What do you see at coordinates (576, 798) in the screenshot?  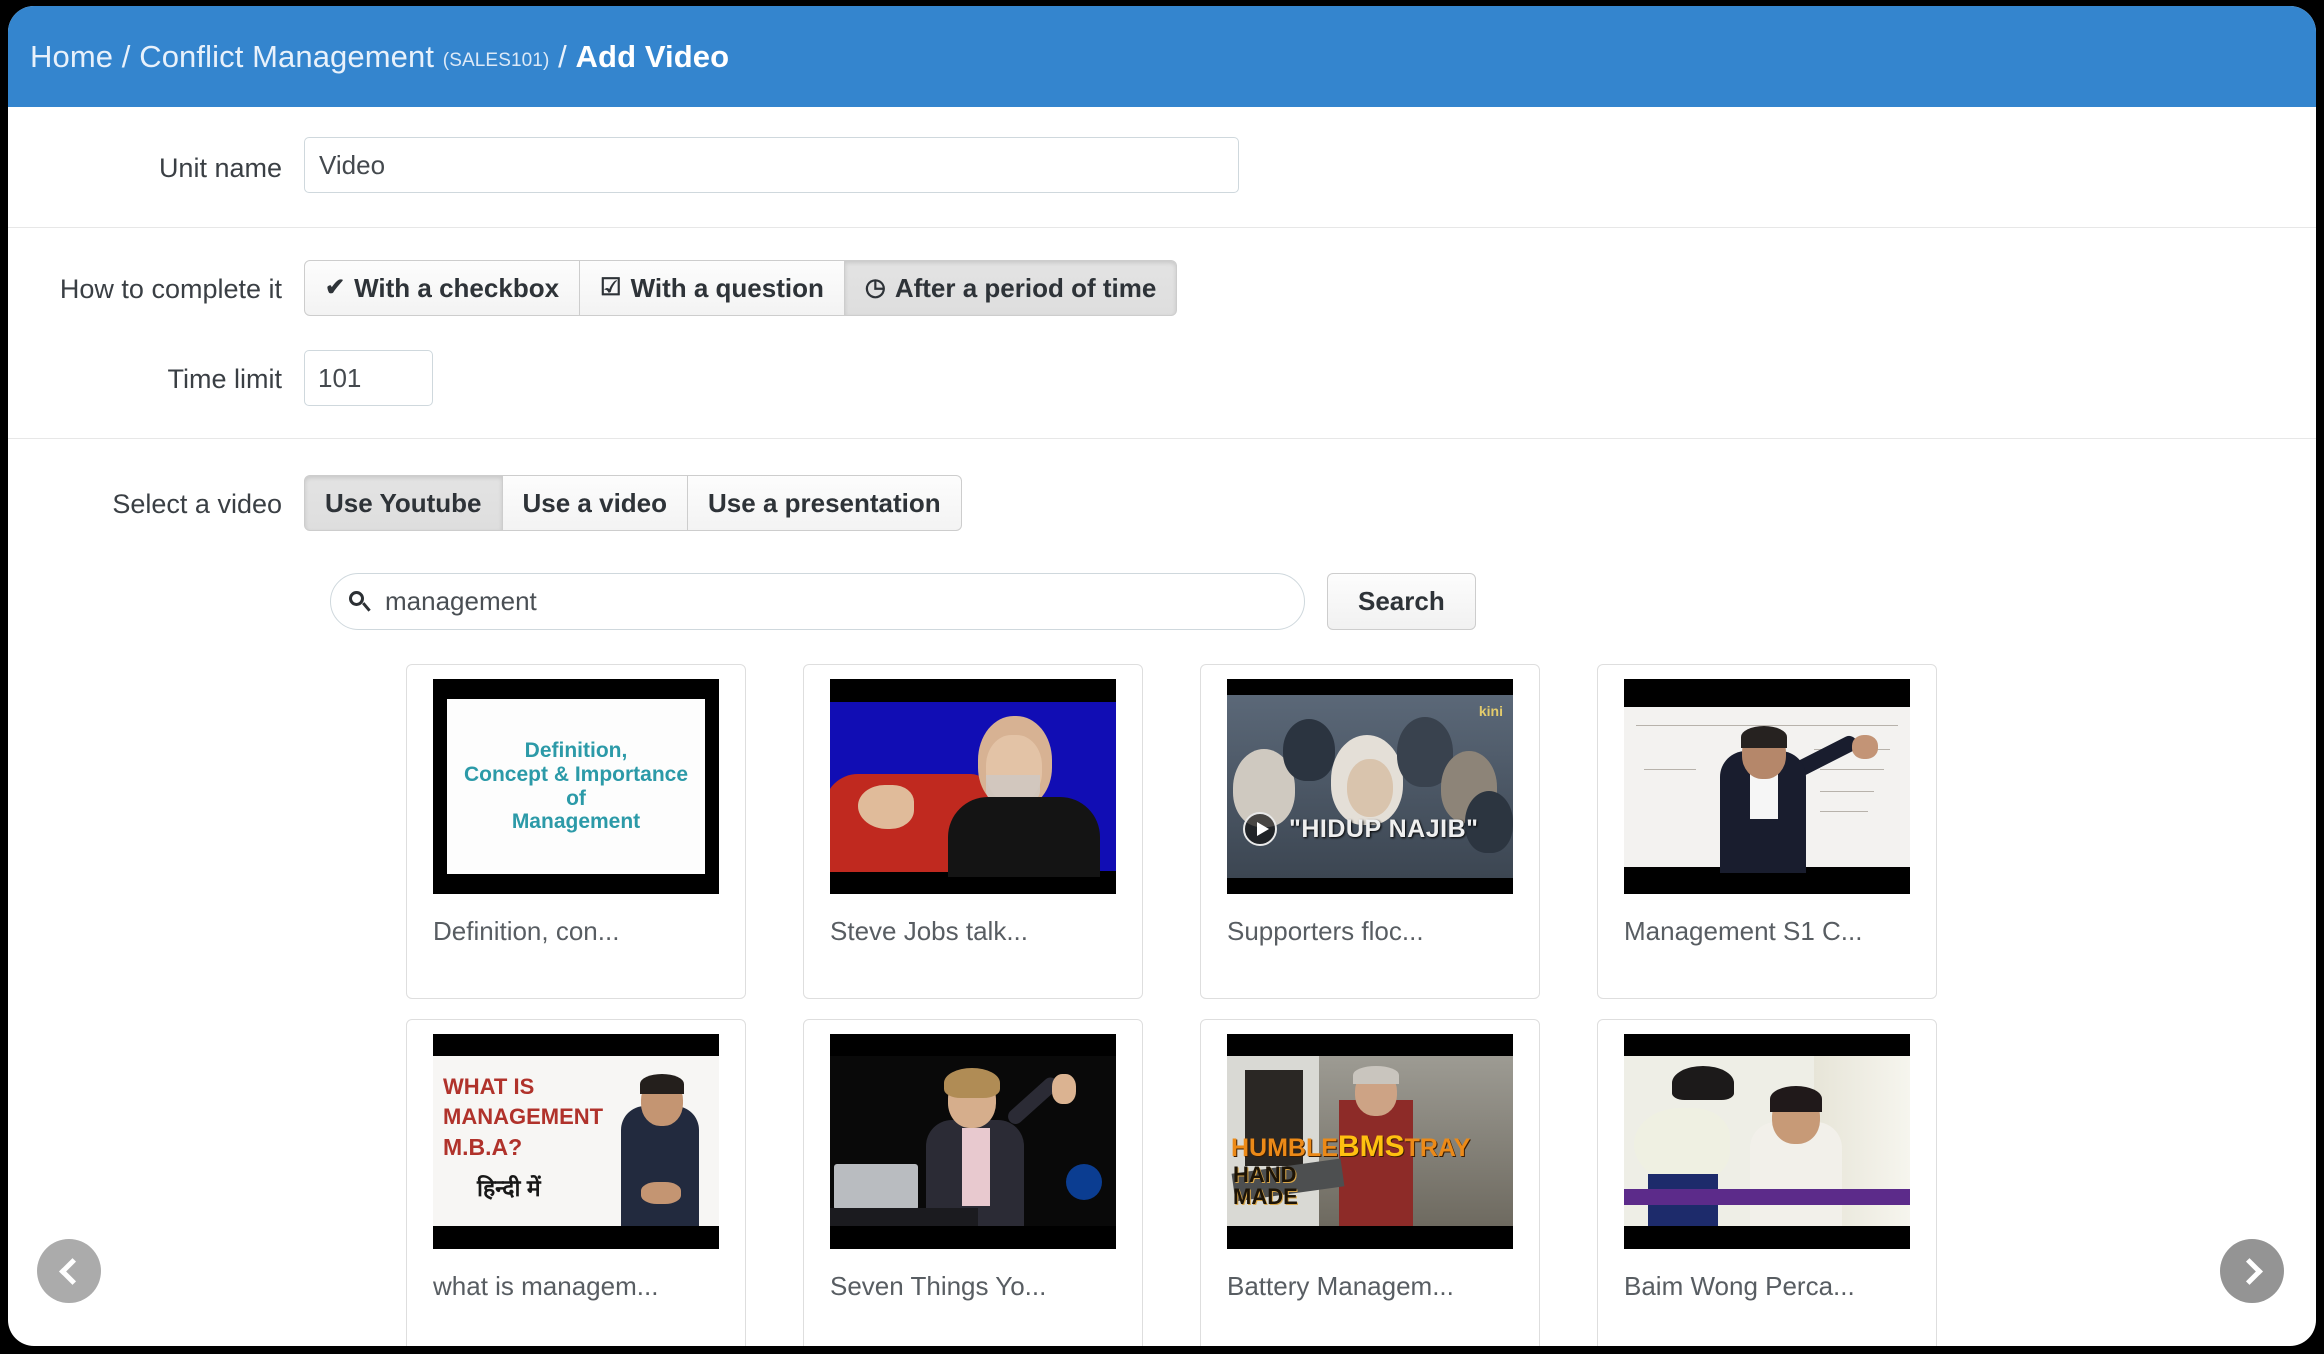 I see `thumb-text-line: of` at bounding box center [576, 798].